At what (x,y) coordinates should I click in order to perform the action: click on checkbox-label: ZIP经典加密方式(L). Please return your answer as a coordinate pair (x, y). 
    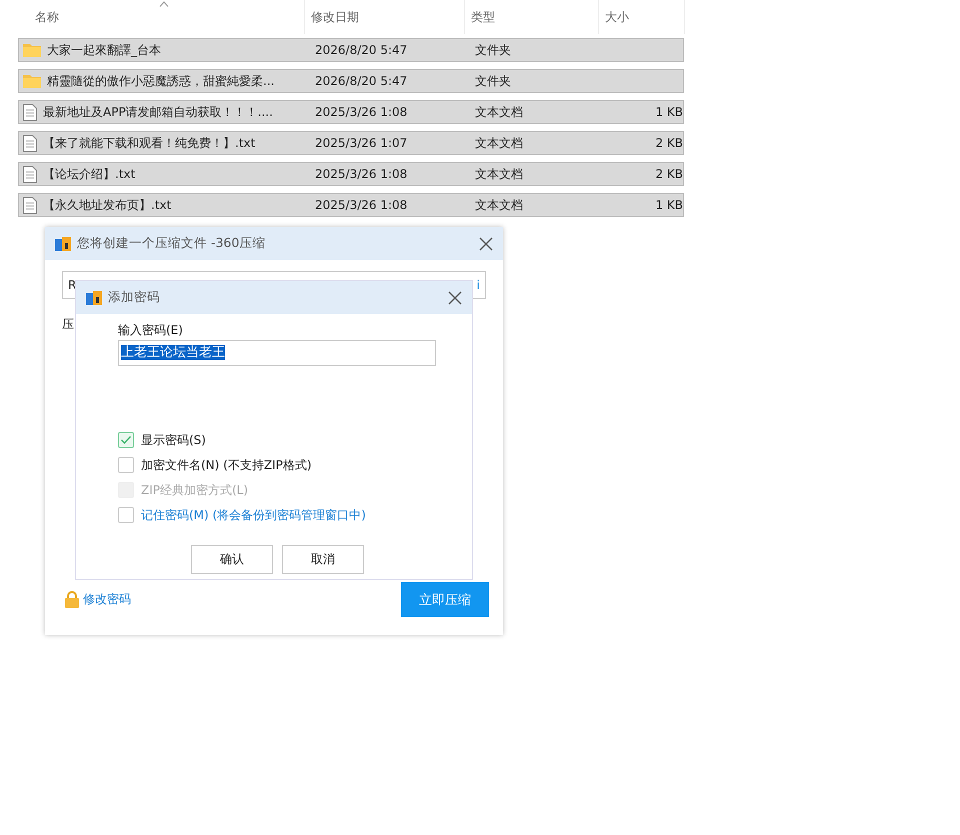
    Looking at the image, I should click on (194, 490).